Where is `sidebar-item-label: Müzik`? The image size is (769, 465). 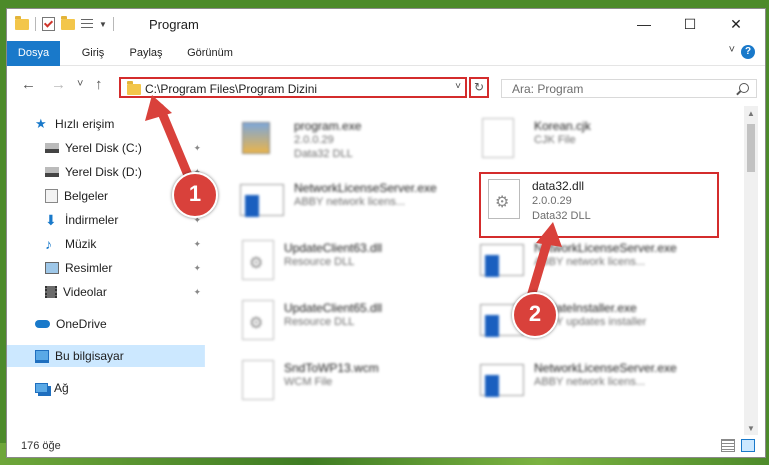 sidebar-item-label: Müzik is located at coordinates (81, 244).